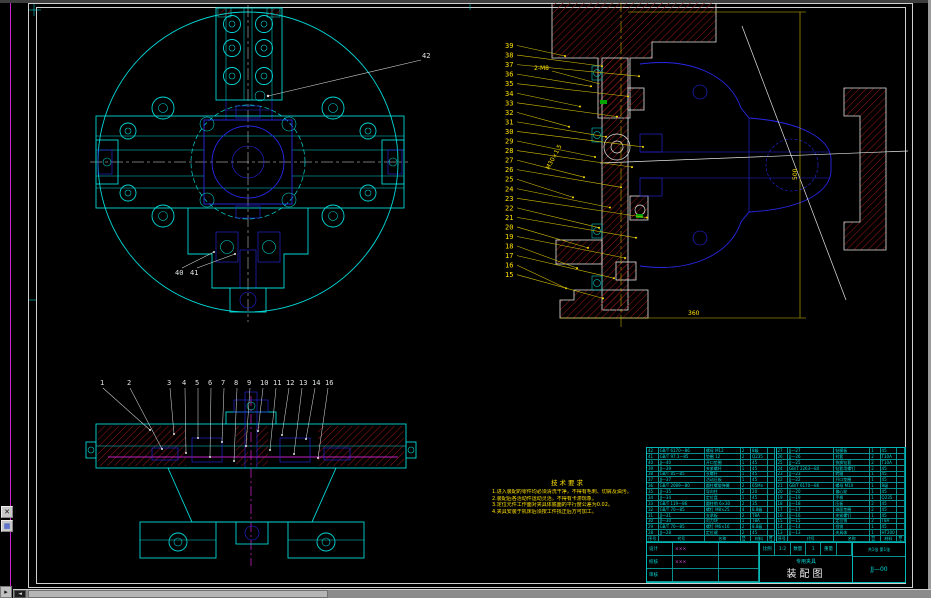  I want to click on side-callout-number: 32, so click(509, 113).